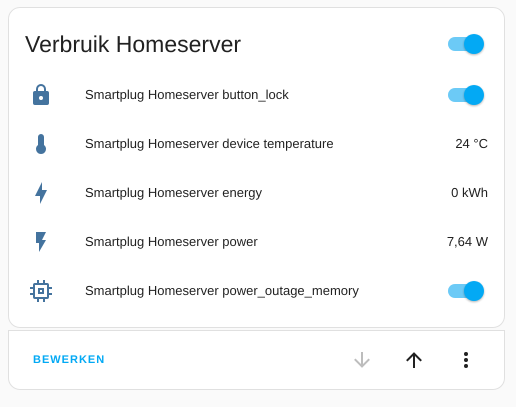 This screenshot has width=516, height=407. I want to click on entity-value: 24 °C, so click(471, 143).